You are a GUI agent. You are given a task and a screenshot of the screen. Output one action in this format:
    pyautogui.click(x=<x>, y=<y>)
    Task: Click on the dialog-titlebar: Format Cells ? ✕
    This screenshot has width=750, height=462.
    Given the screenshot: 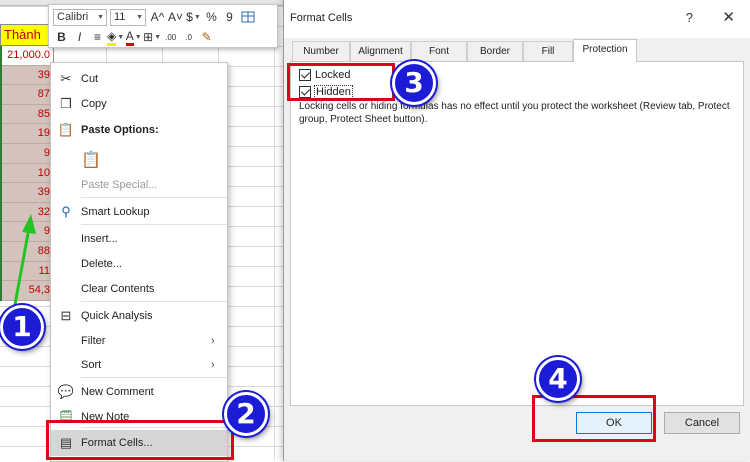 What is the action you would take?
    pyautogui.click(x=517, y=19)
    